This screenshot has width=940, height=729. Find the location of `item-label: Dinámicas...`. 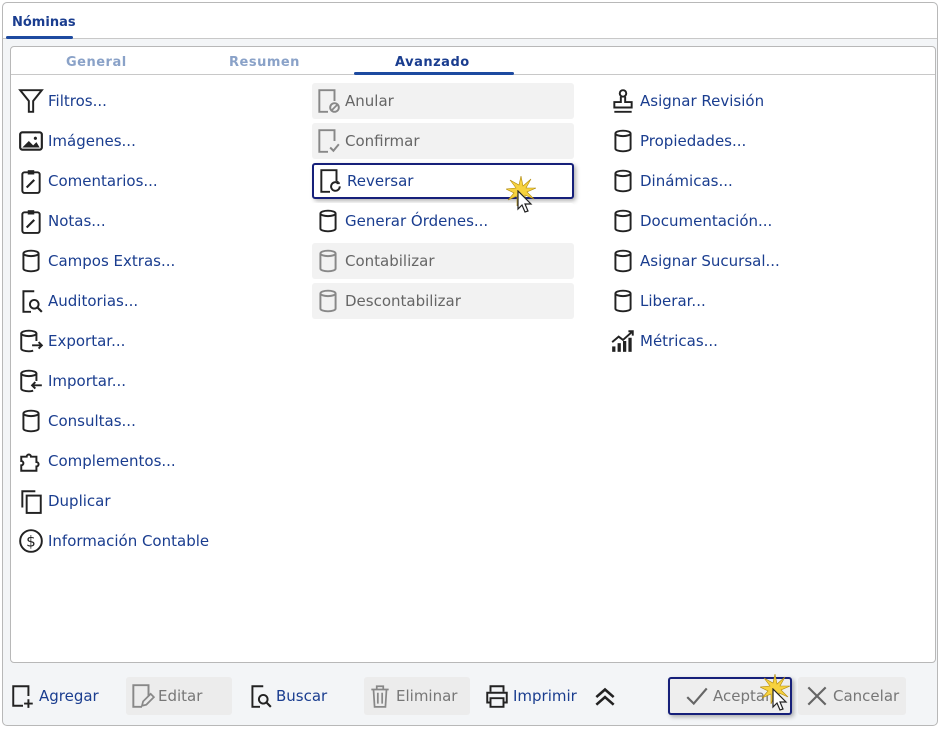

item-label: Dinámicas... is located at coordinates (686, 181).